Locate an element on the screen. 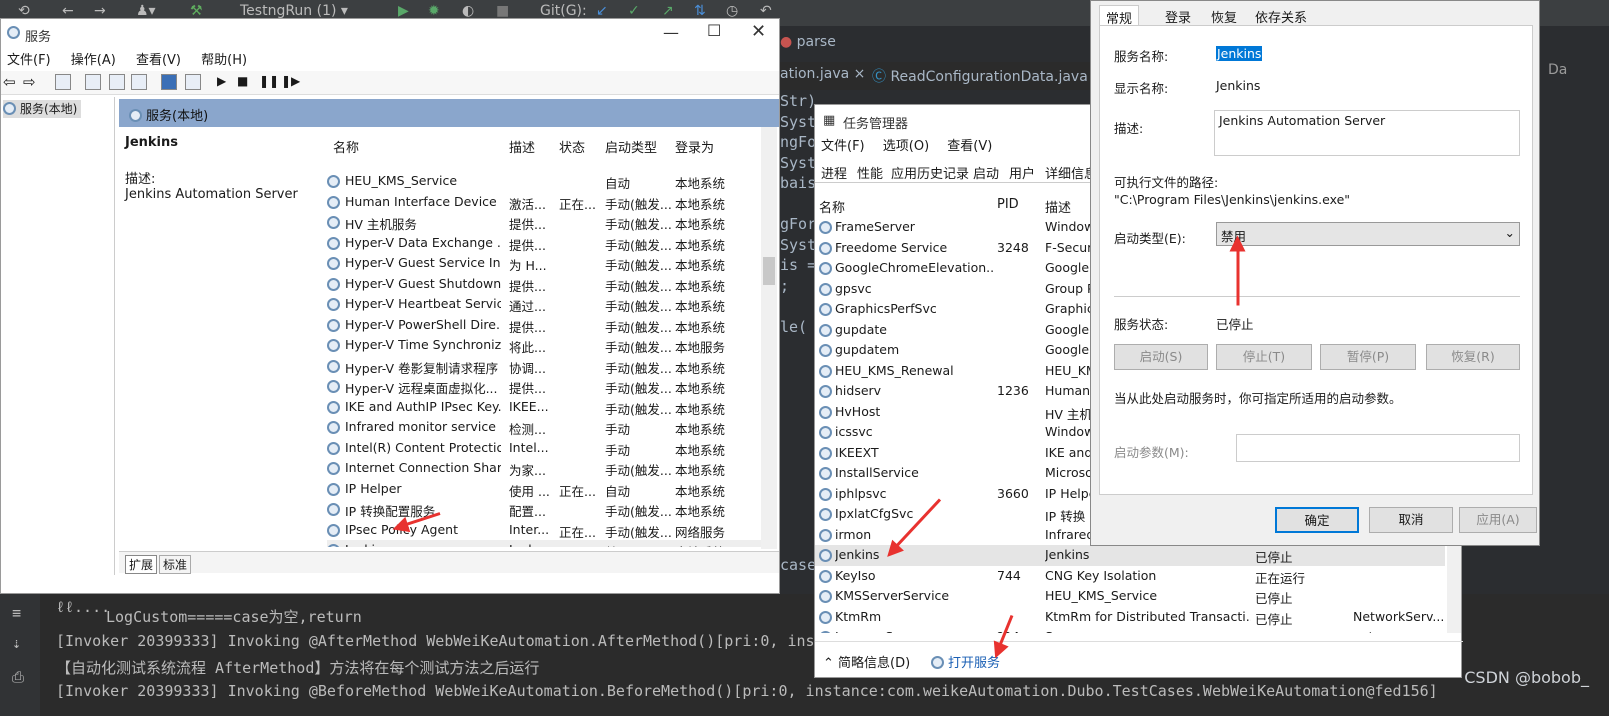 The height and width of the screenshot is (716, 1609). menu-action: 操作(A) is located at coordinates (93, 60).